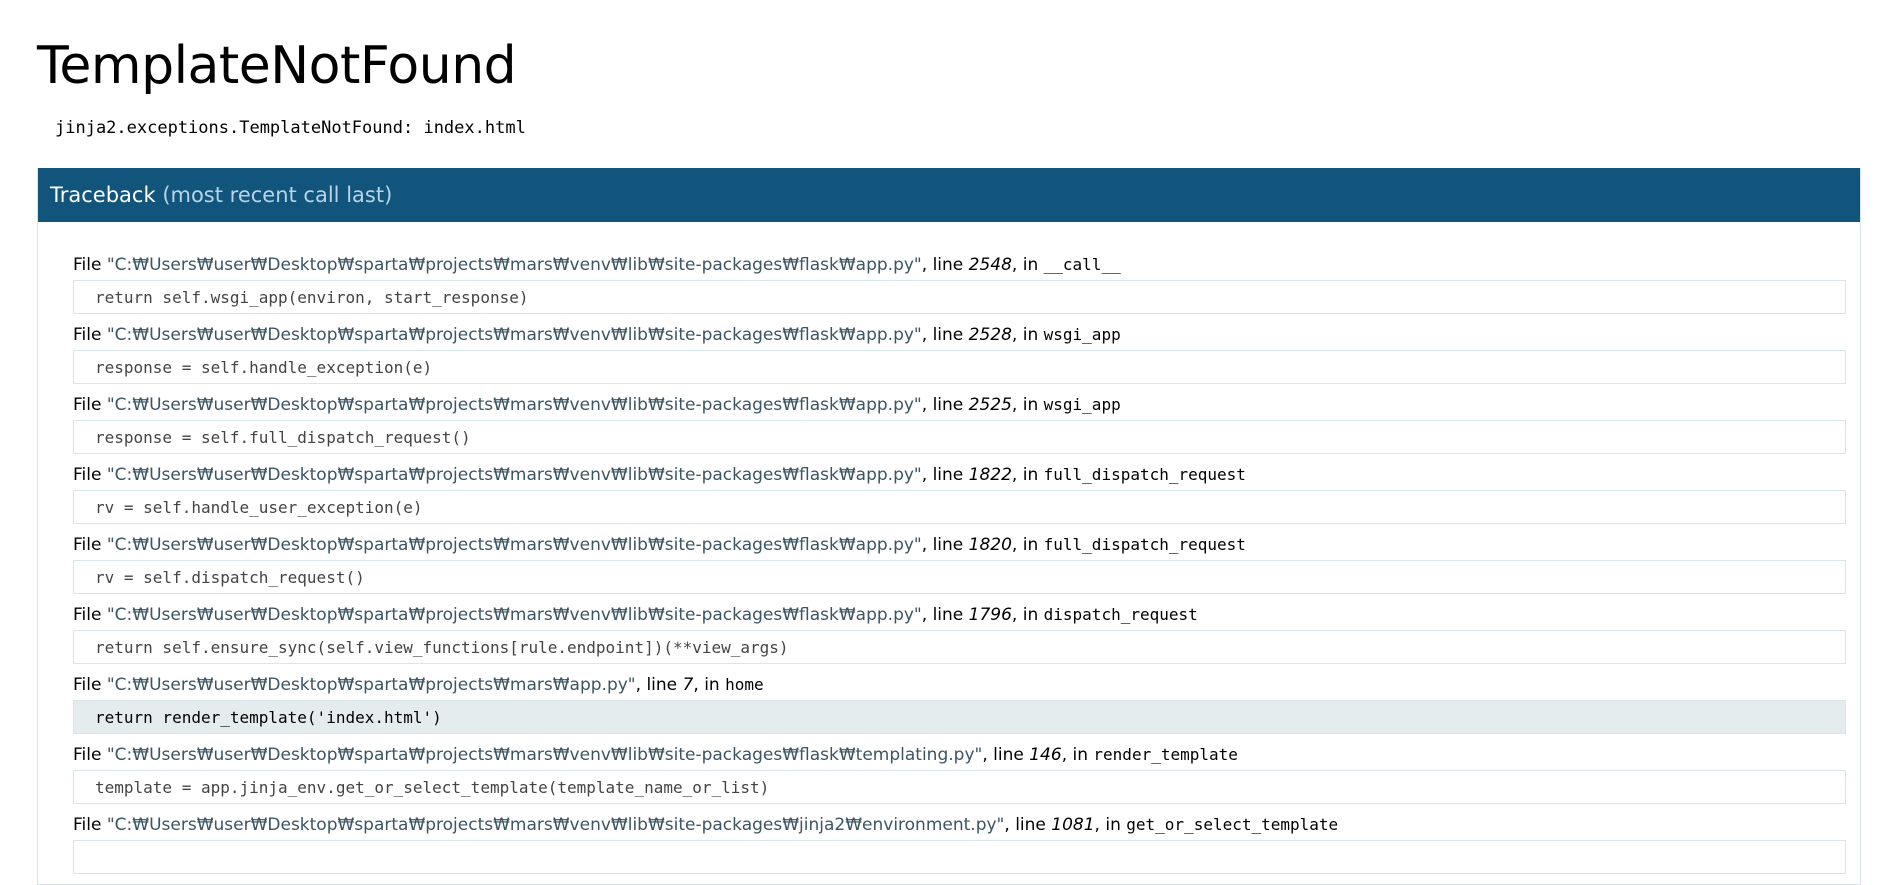 Image resolution: width=1896 pixels, height=885 pixels. Describe the element at coordinates (959, 437) in the screenshot. I see `frame-code-line: response = self.full_dispatch_request()` at that location.